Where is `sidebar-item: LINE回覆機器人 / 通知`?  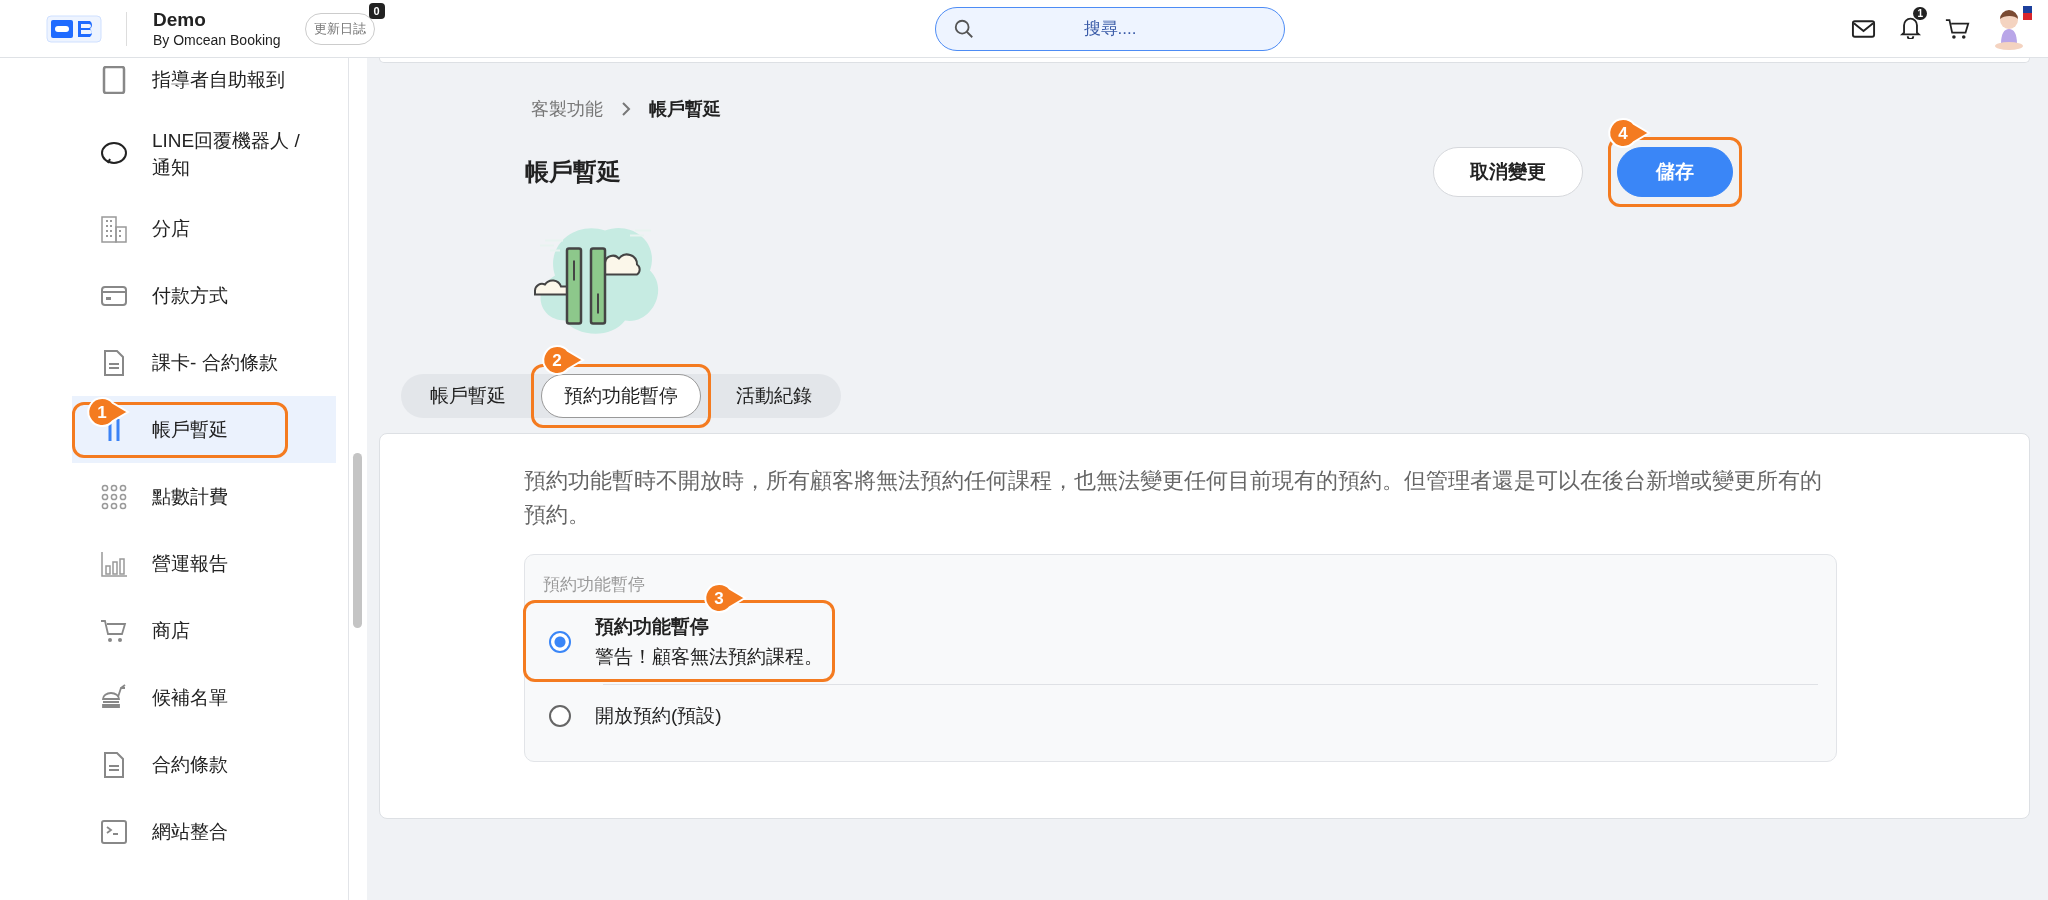
sidebar-item: LINE回覆機器人 / 通知 is located at coordinates (204, 154).